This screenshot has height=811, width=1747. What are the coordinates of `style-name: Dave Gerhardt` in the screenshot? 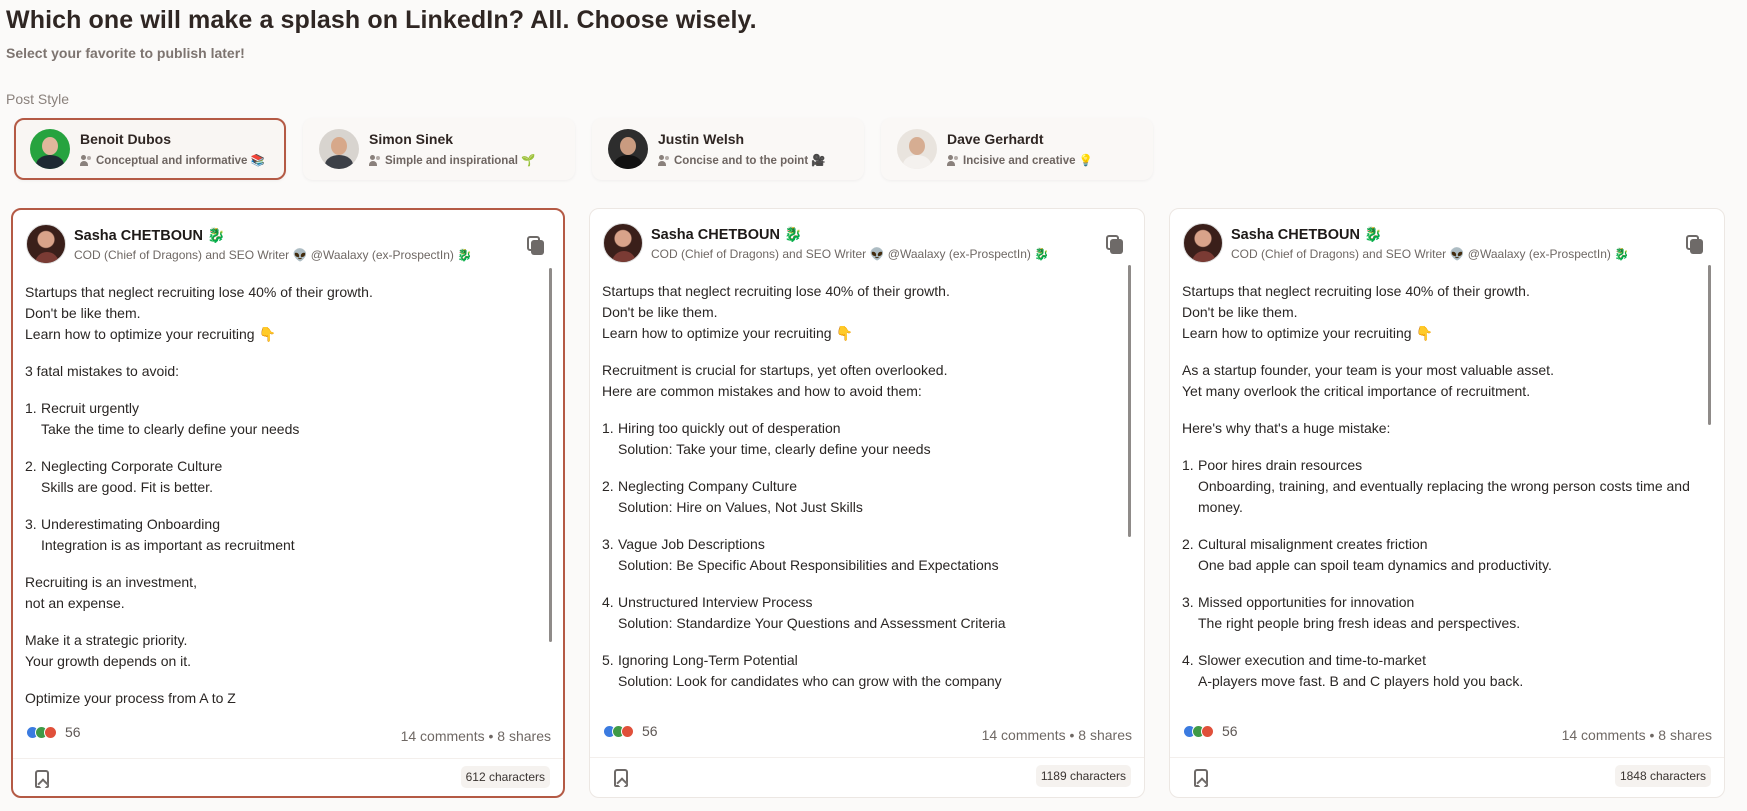 It's located at (995, 139).